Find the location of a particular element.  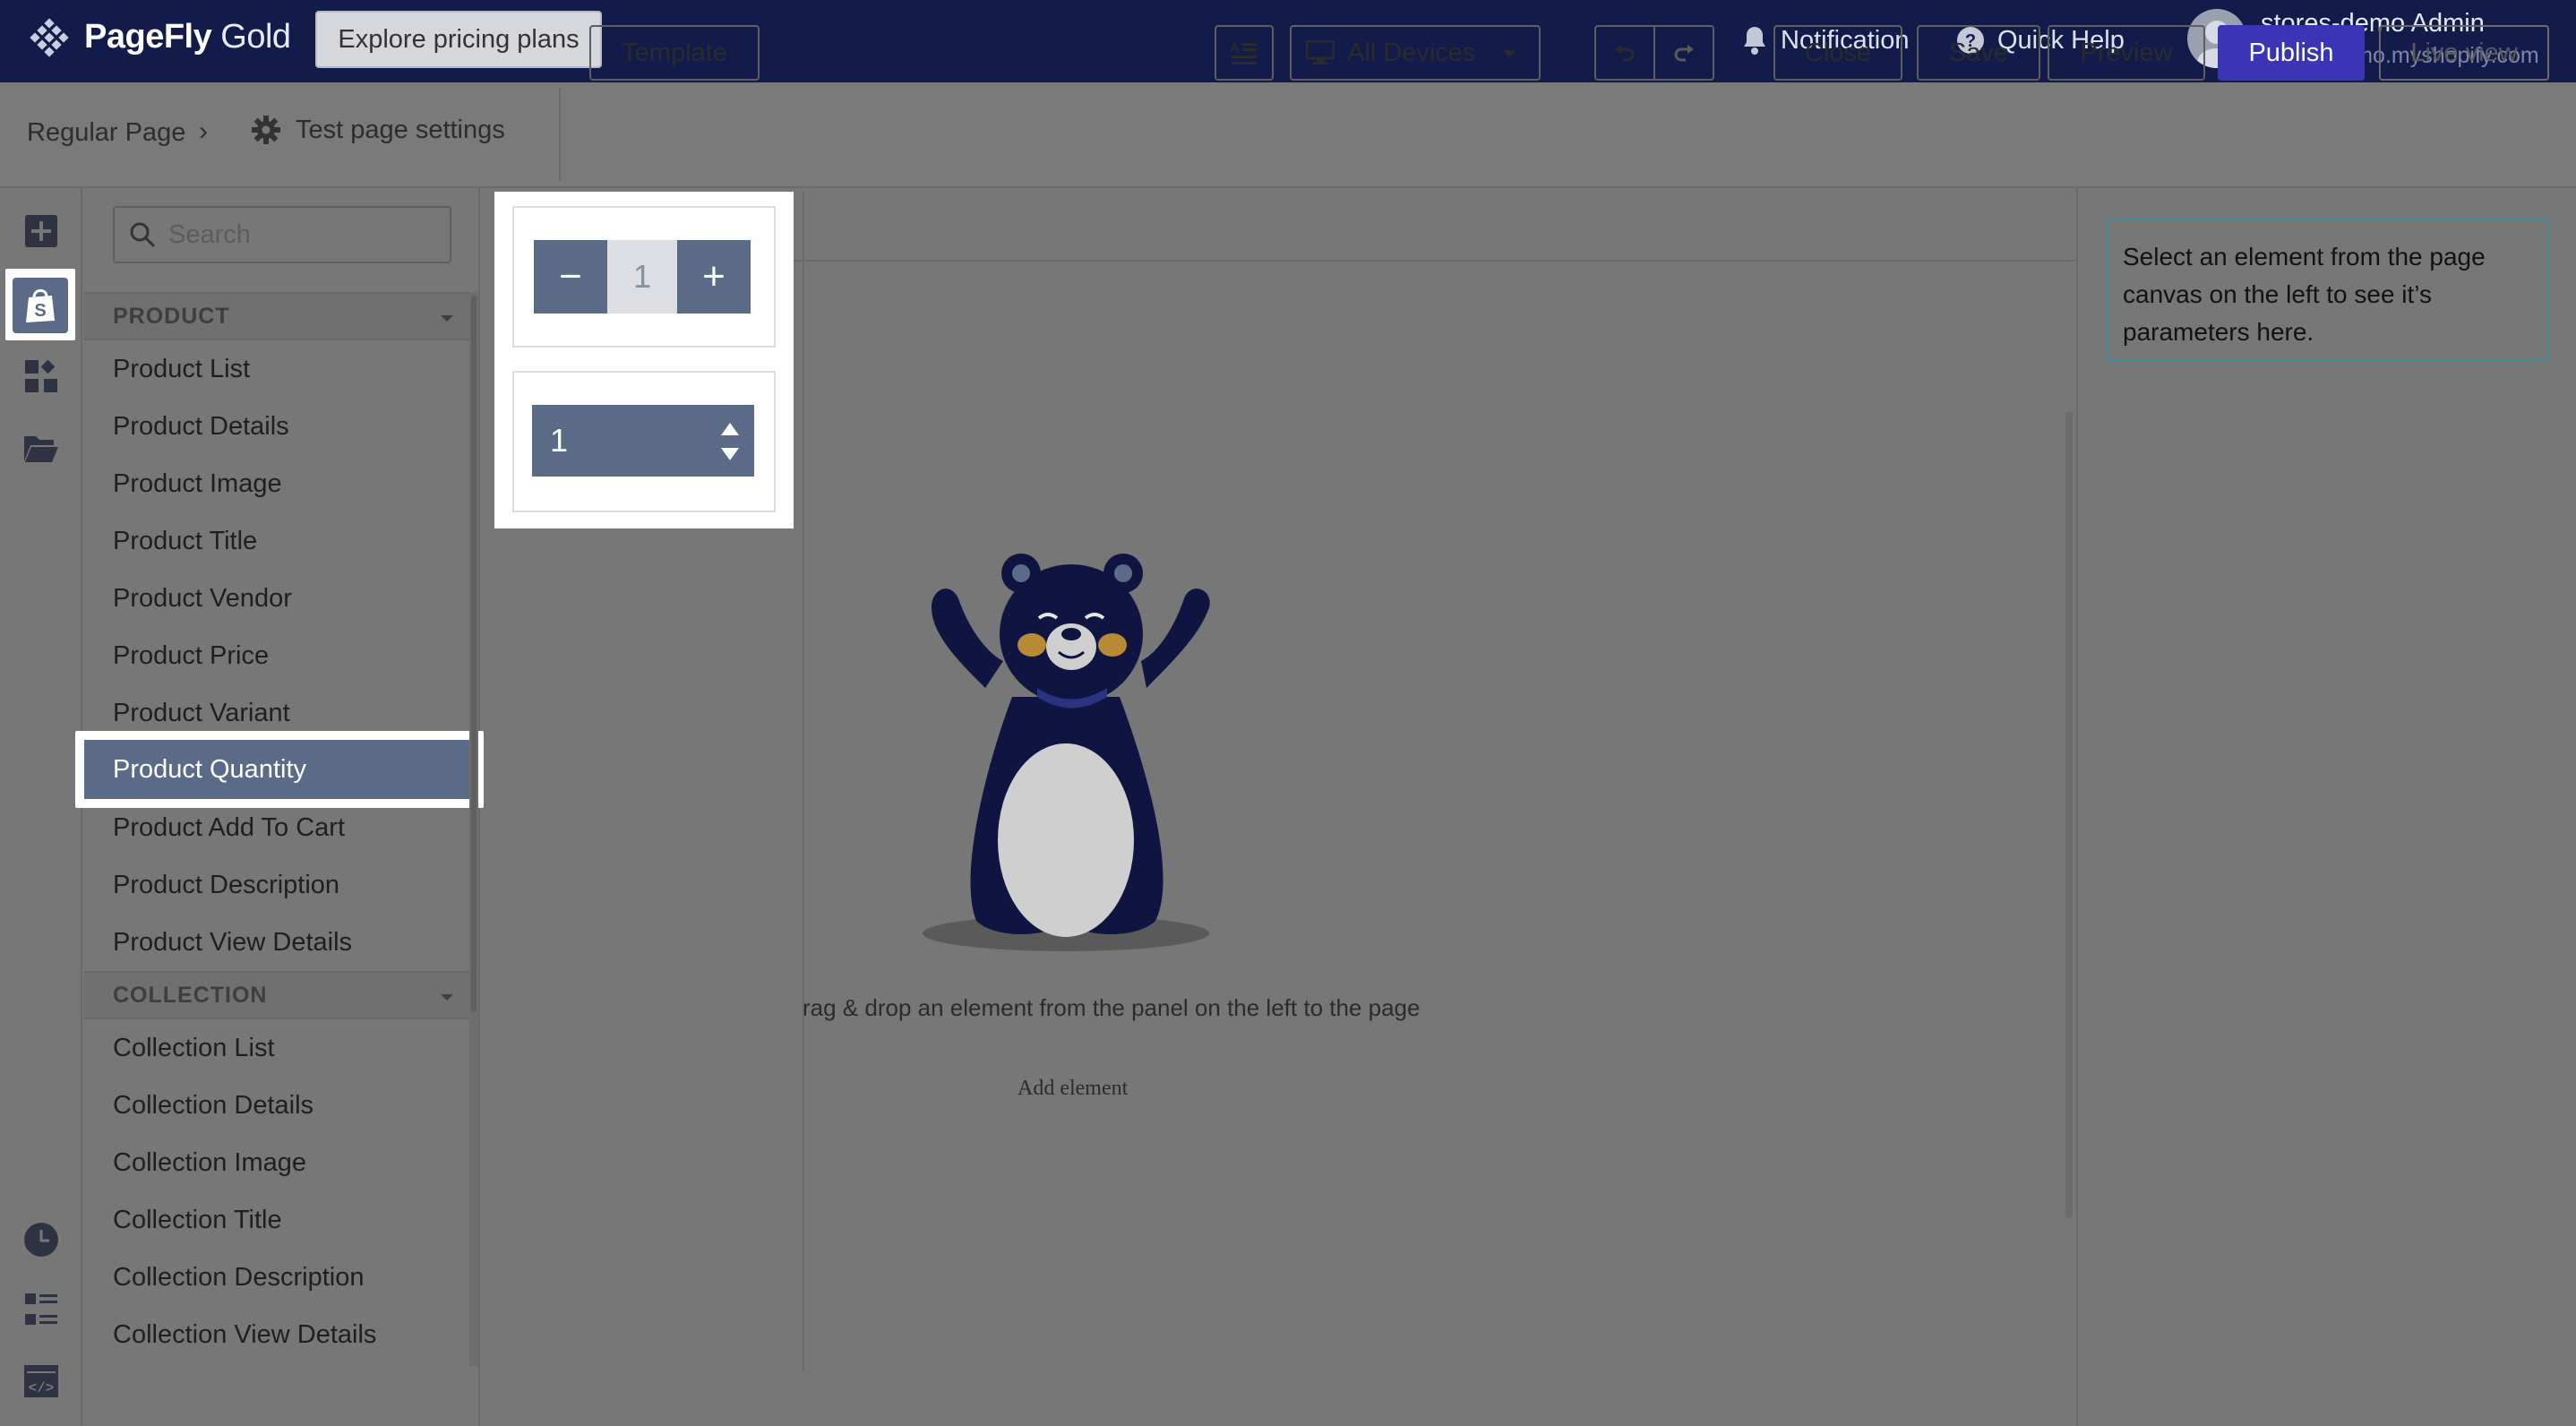

live-view-button: Live view is located at coordinates (2464, 53).